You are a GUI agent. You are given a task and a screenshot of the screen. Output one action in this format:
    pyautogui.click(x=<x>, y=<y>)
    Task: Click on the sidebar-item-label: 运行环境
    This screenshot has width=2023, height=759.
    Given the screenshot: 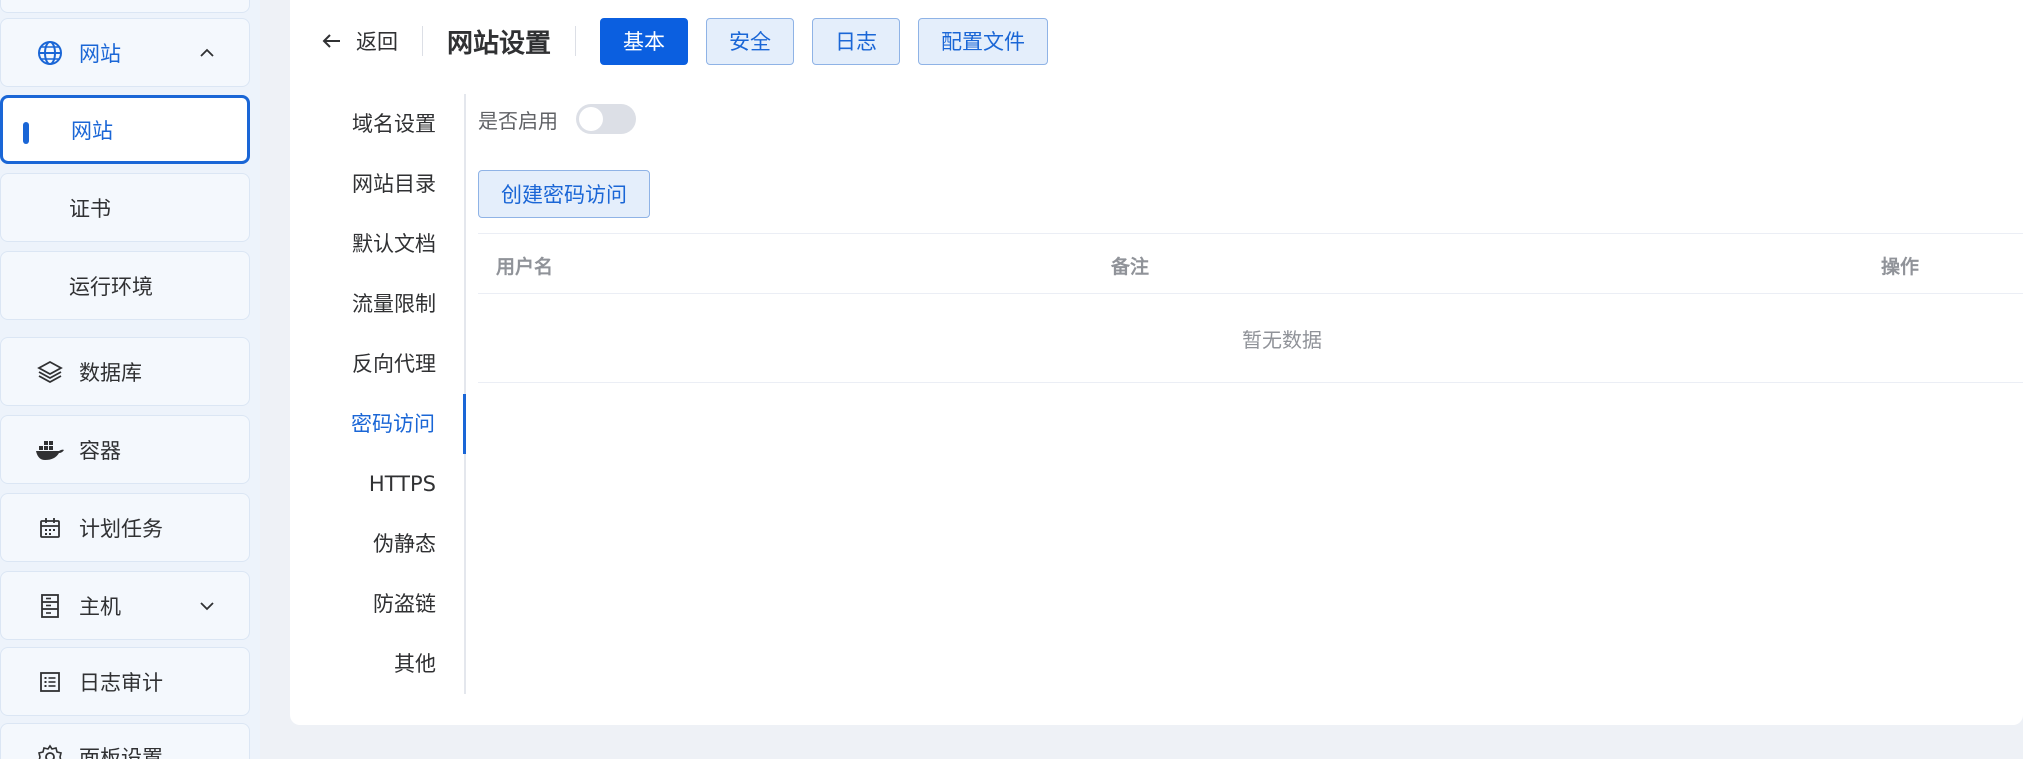 What is the action you would take?
    pyautogui.click(x=111, y=286)
    